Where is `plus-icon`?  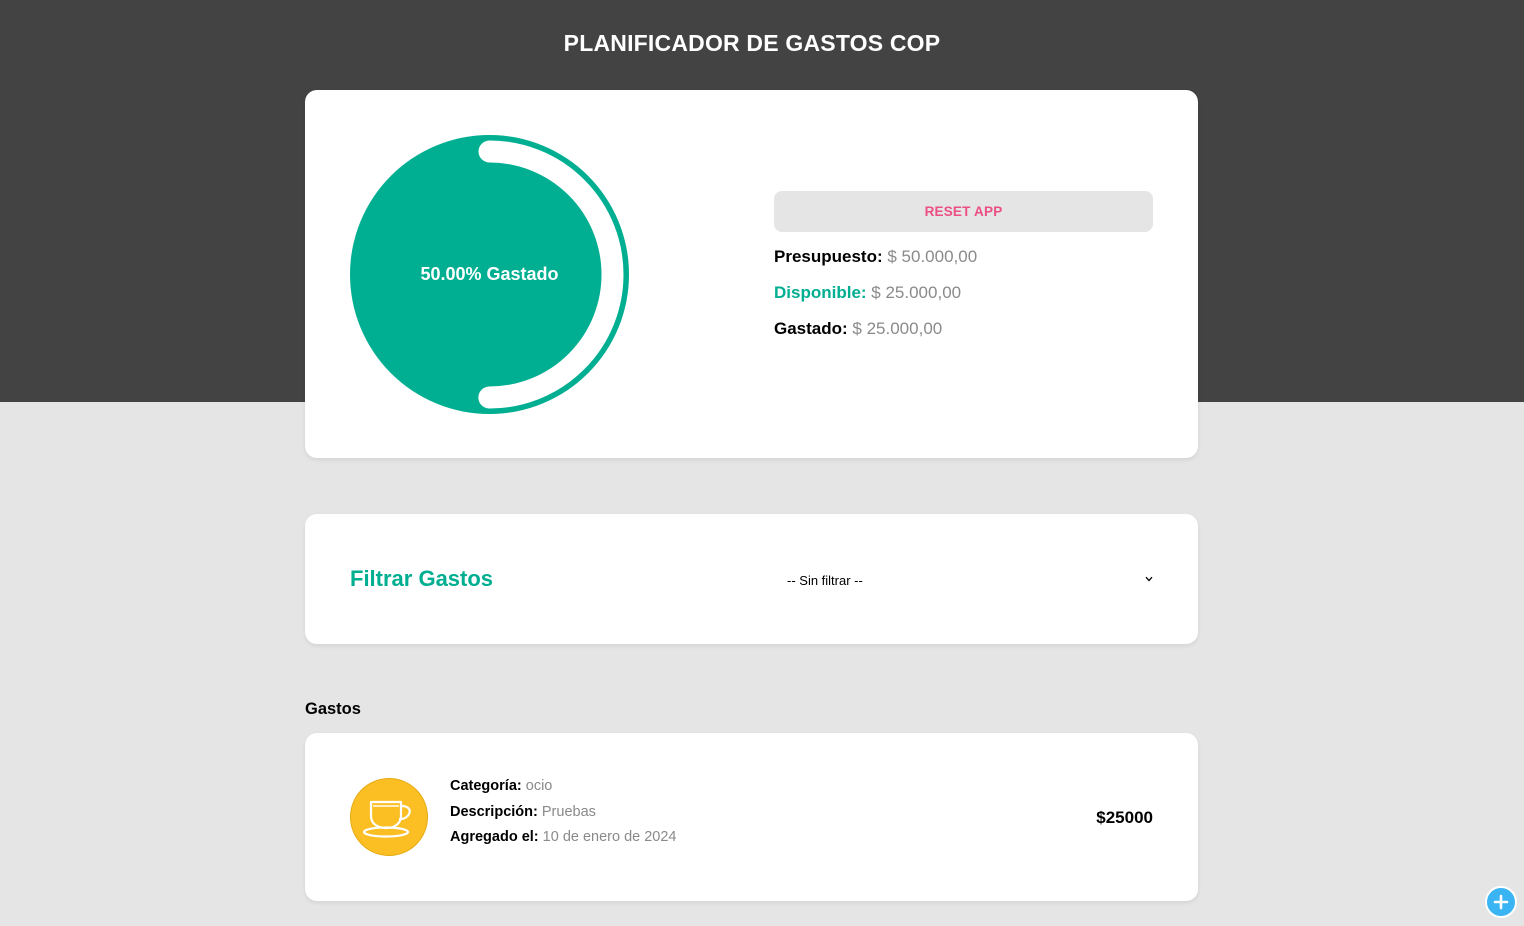 plus-icon is located at coordinates (1501, 902).